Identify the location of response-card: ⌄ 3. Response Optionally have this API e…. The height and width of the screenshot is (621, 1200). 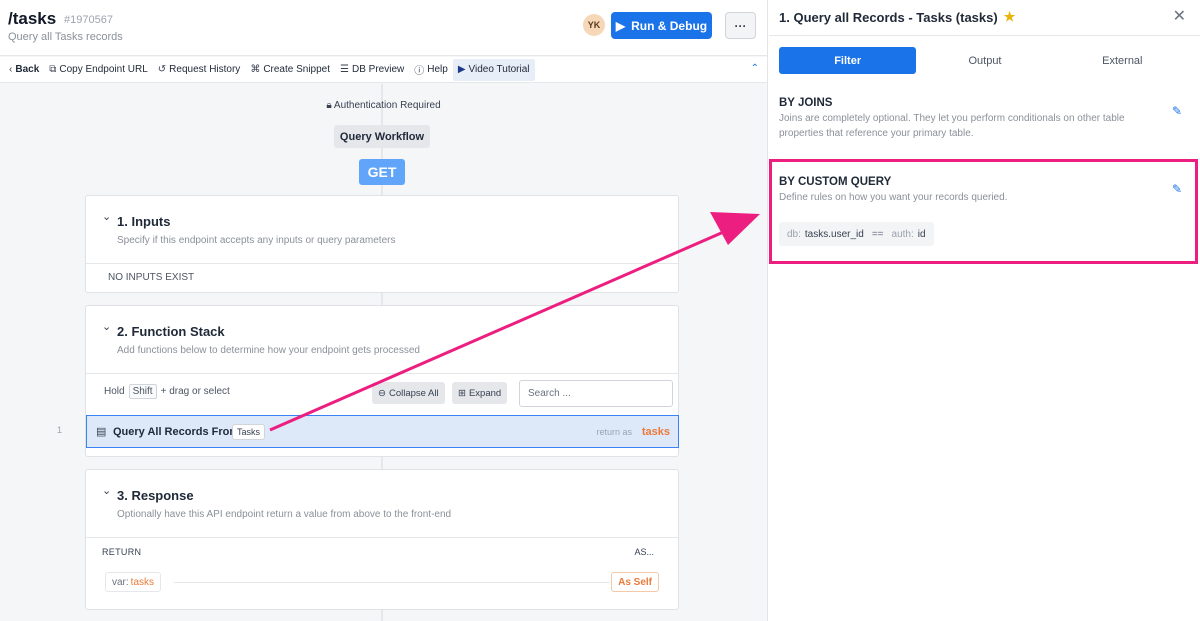
(382, 539).